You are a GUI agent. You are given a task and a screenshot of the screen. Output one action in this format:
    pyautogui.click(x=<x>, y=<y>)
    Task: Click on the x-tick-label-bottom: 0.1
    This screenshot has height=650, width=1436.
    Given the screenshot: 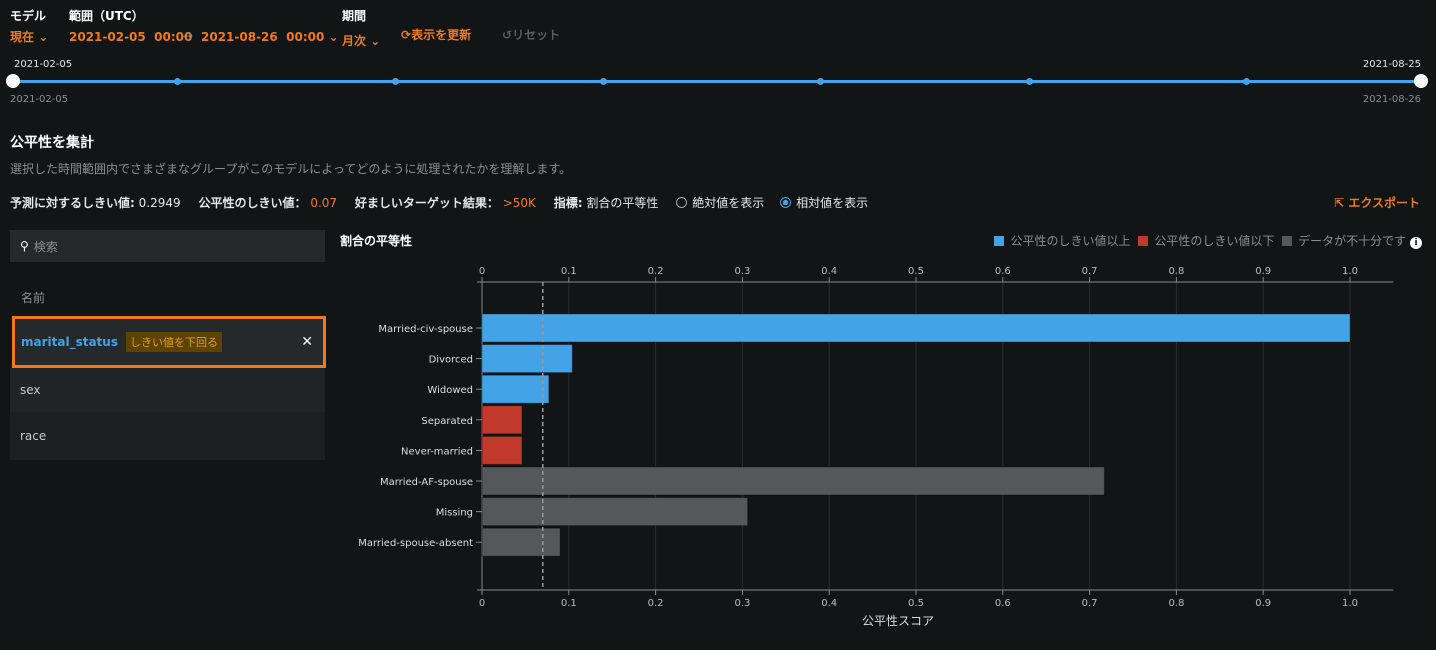 What is the action you would take?
    pyautogui.click(x=569, y=603)
    